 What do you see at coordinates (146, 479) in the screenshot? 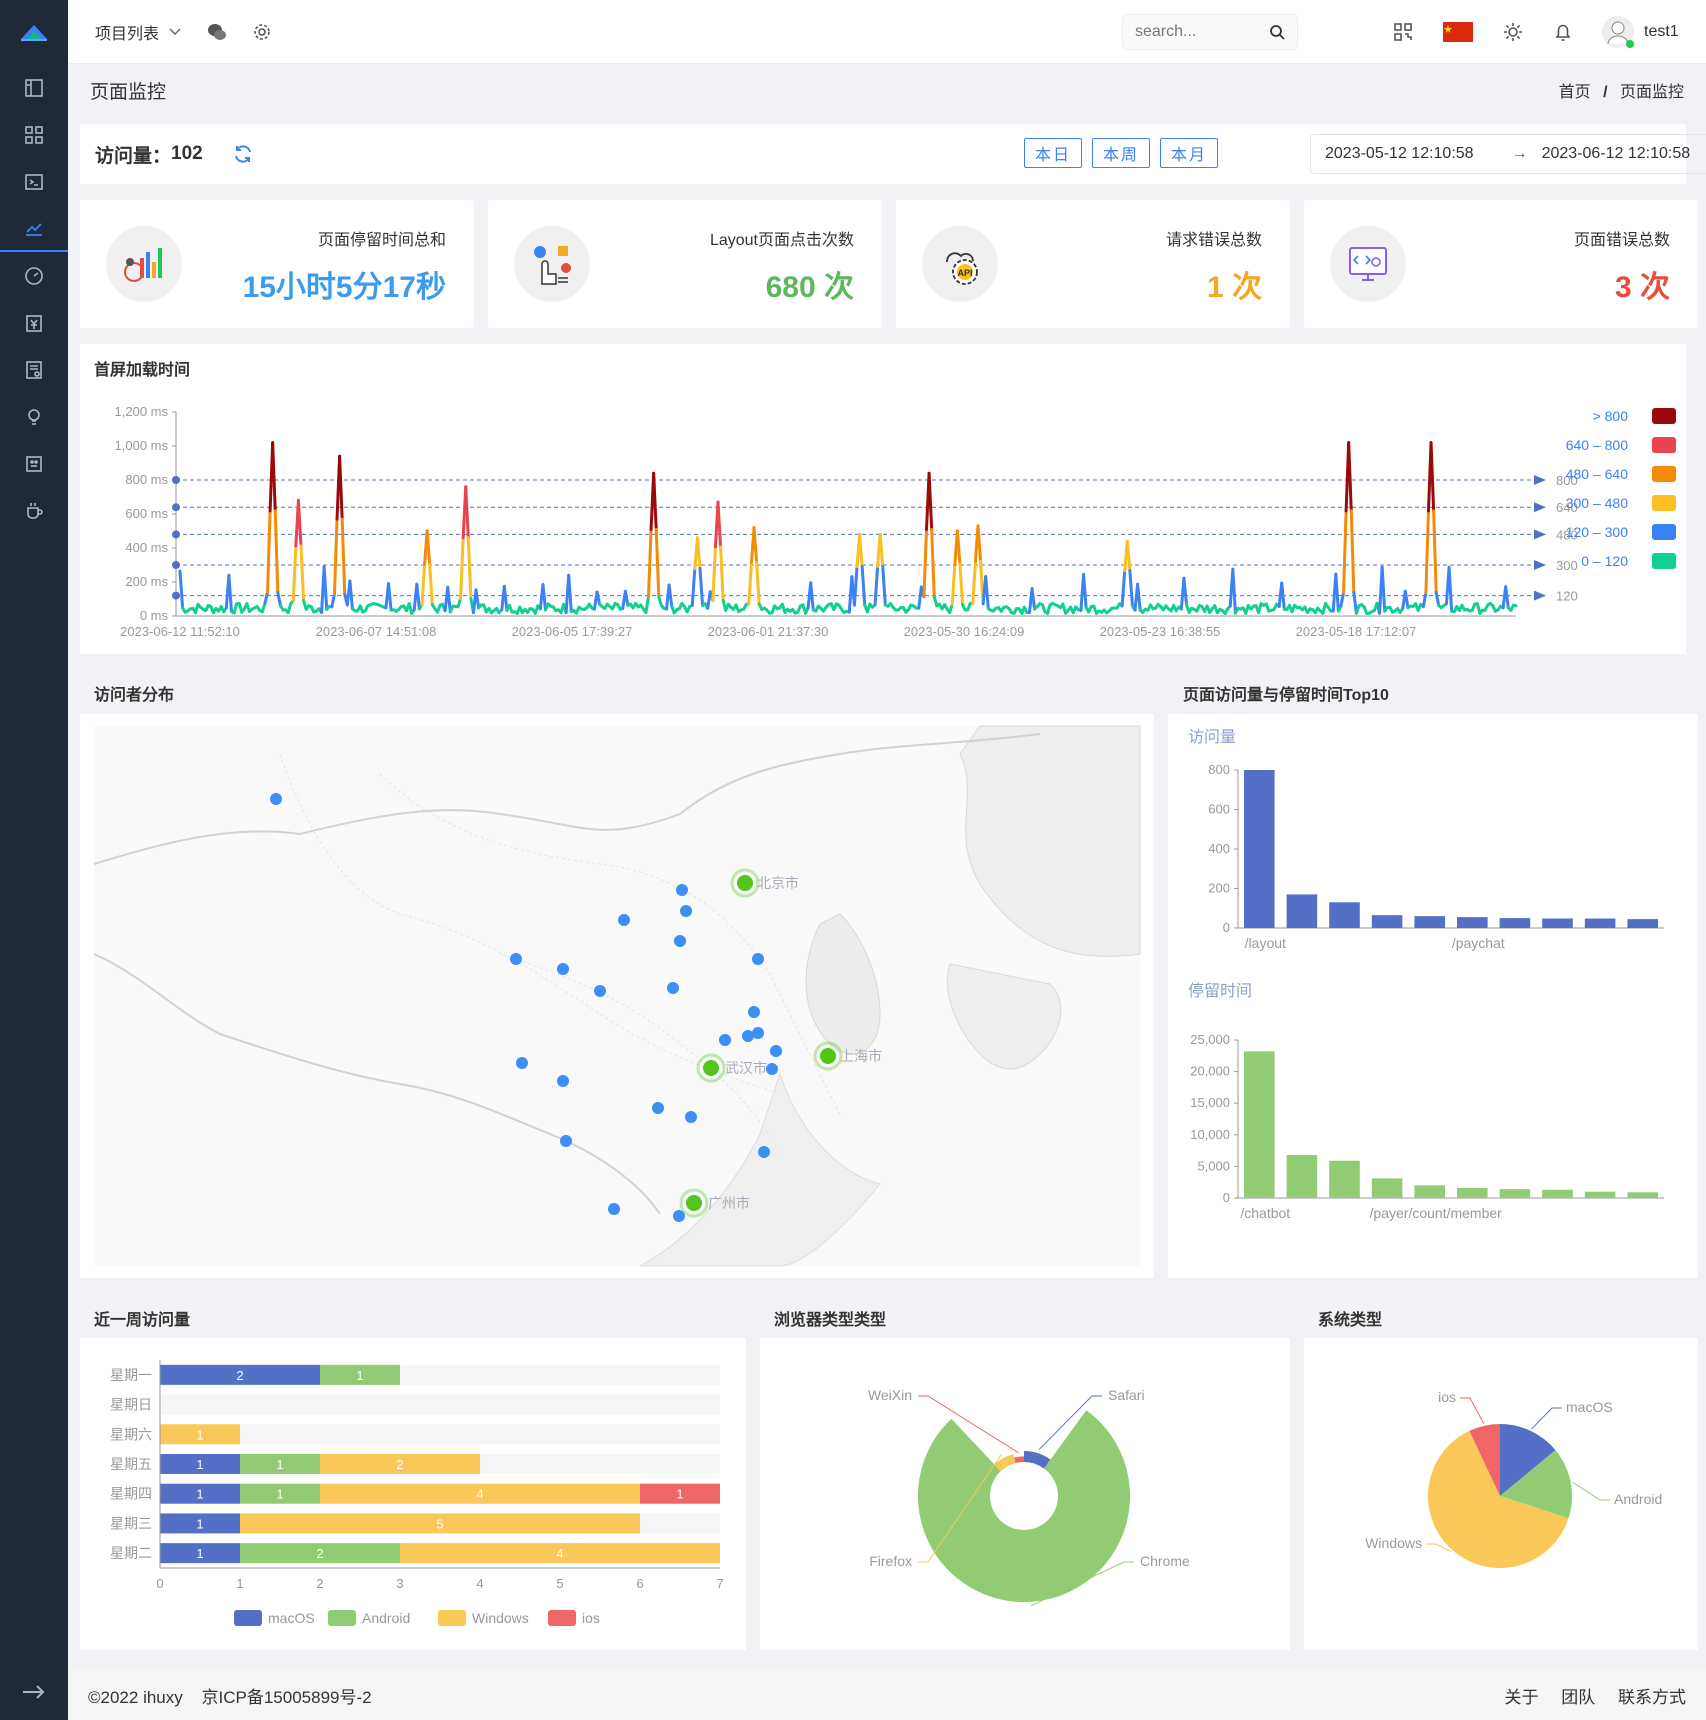
I see `y-tick-label: 800 ms` at bounding box center [146, 479].